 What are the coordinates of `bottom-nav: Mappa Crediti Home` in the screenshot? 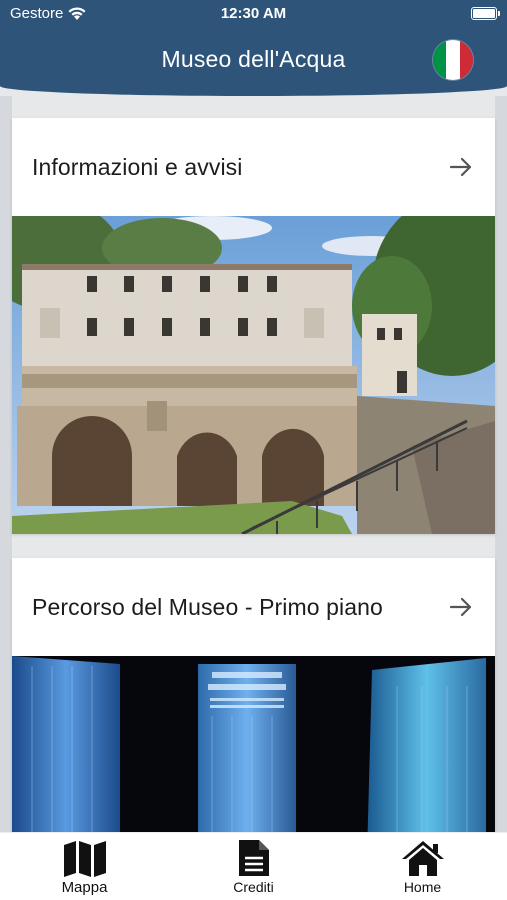 It's located at (253, 866).